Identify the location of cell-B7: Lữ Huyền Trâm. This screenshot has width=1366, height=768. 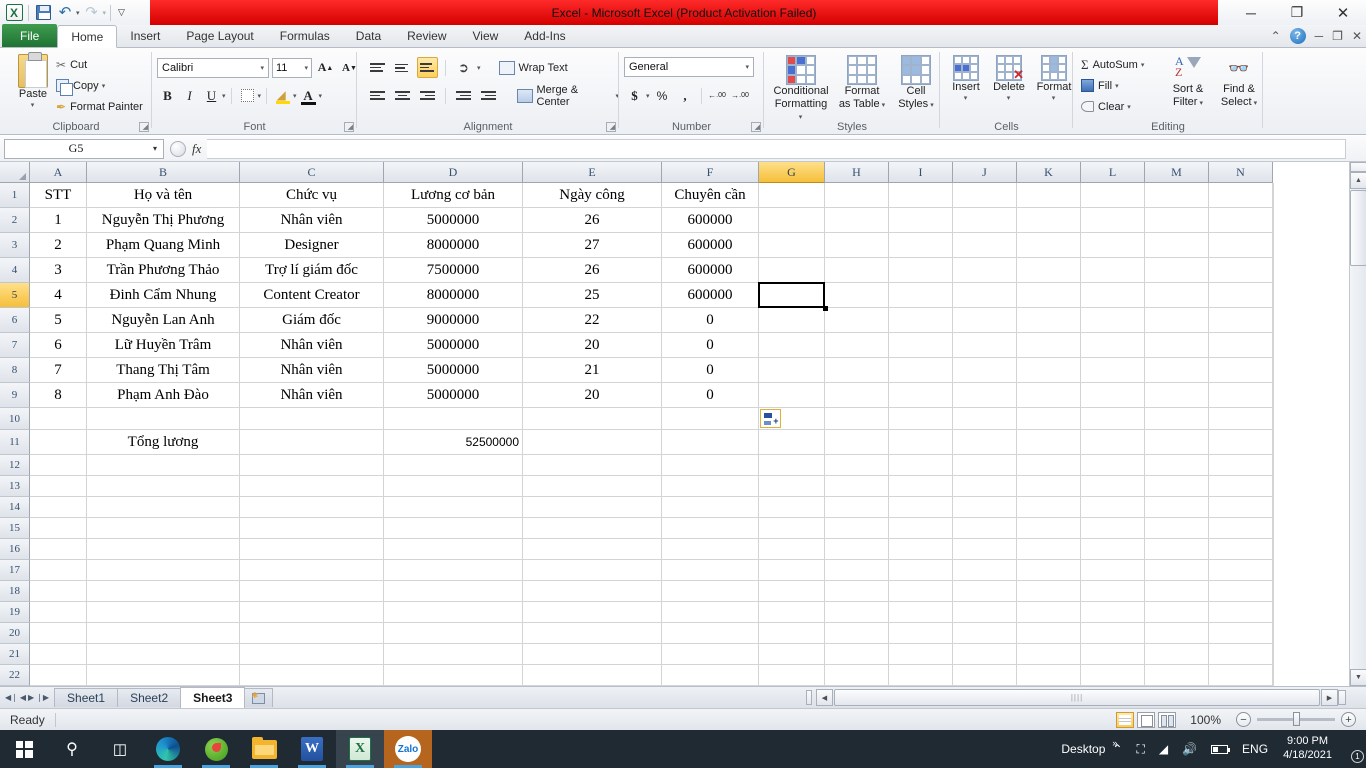
(163, 345).